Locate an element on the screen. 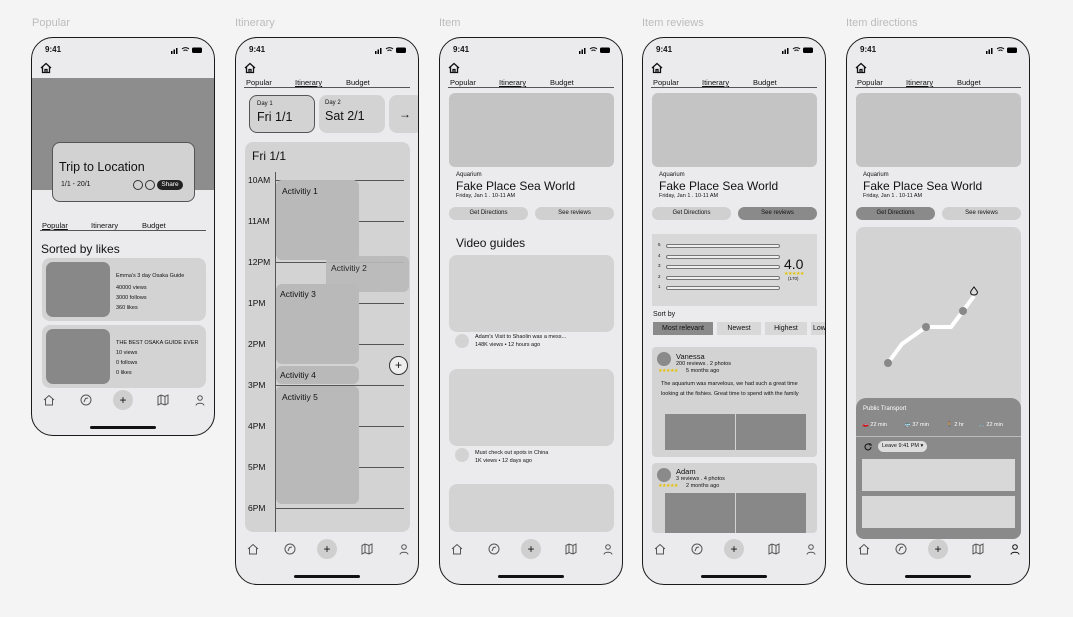 The height and width of the screenshot is (617, 1073). bus-option: 🚌 37 min is located at coordinates (916, 425).